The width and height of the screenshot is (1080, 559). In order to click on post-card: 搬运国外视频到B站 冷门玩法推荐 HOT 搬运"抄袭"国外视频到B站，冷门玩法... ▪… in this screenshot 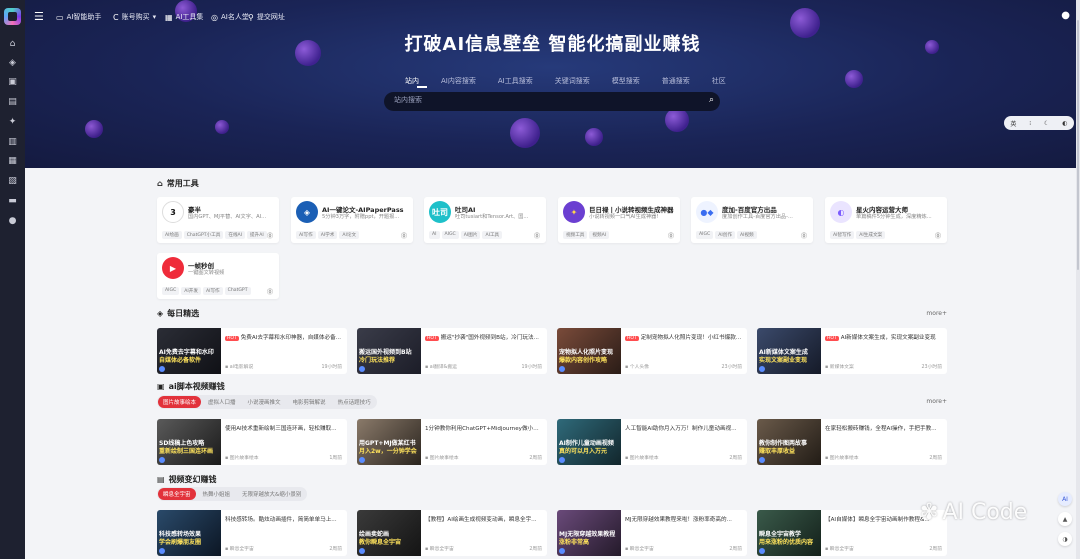, I will do `click(452, 351)`.